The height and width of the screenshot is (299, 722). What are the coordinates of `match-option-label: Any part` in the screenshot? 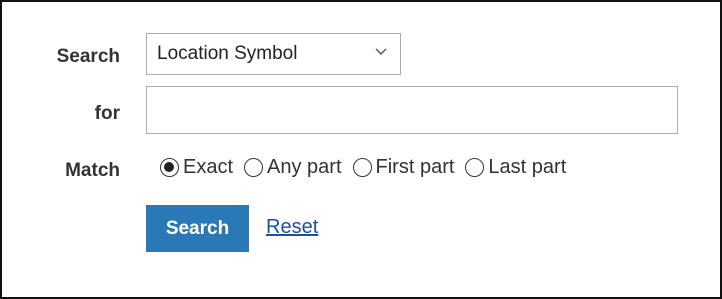 It's located at (304, 167).